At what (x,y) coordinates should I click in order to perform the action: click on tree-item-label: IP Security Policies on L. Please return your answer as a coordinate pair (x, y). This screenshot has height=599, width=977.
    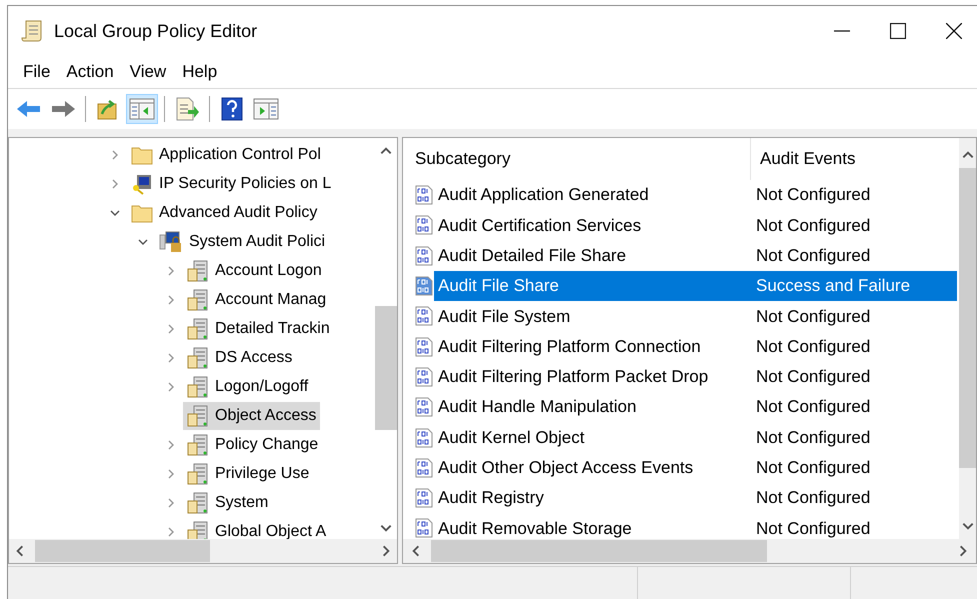
    Looking at the image, I should click on (245, 184).